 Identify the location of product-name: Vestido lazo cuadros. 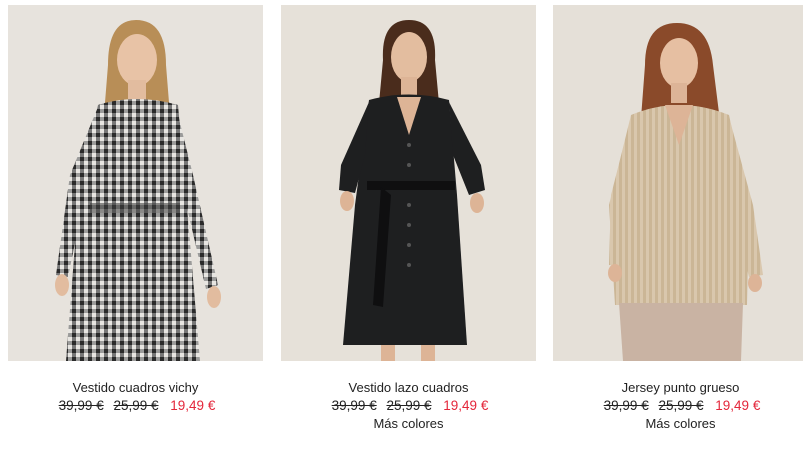
(408, 387).